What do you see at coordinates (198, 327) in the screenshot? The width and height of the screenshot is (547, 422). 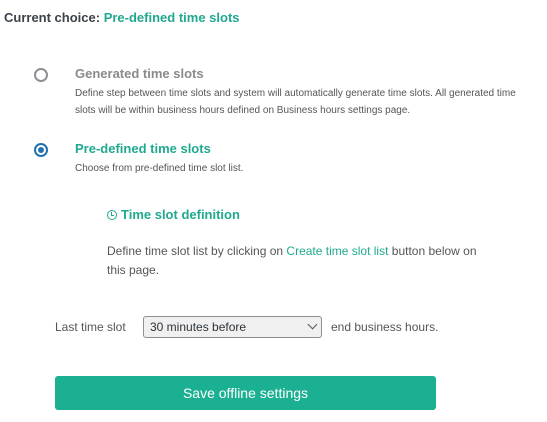 I see `last-time-slot-selected-value: 30 minutes before` at bounding box center [198, 327].